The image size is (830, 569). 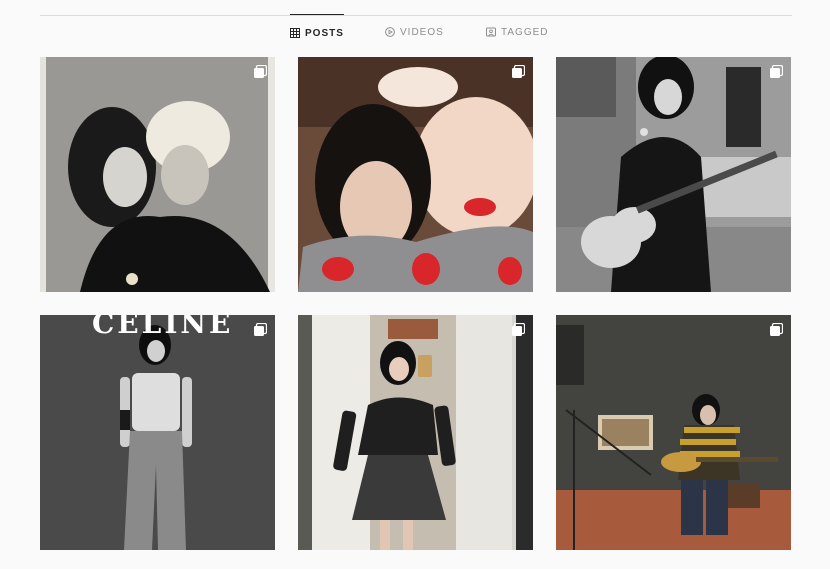 I want to click on post-tile: CELINE, so click(x=157, y=432).